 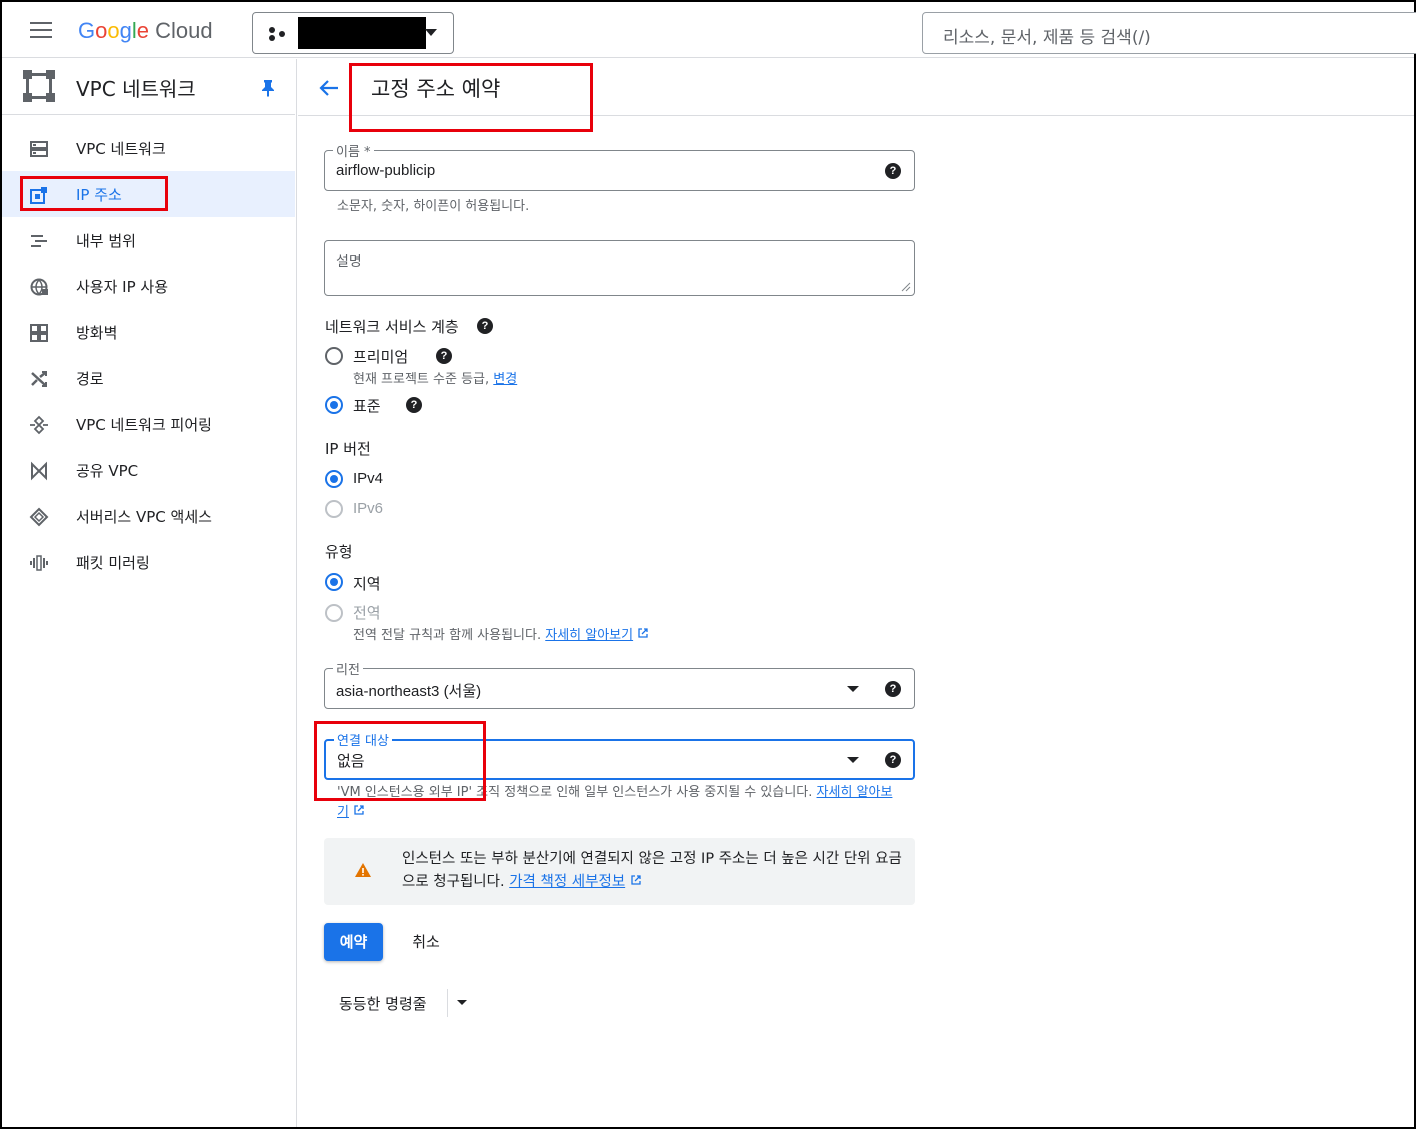 I want to click on top-bar: Google Cloud 리소스, 문서, 제품 등 검색(/), so click(x=709, y=30).